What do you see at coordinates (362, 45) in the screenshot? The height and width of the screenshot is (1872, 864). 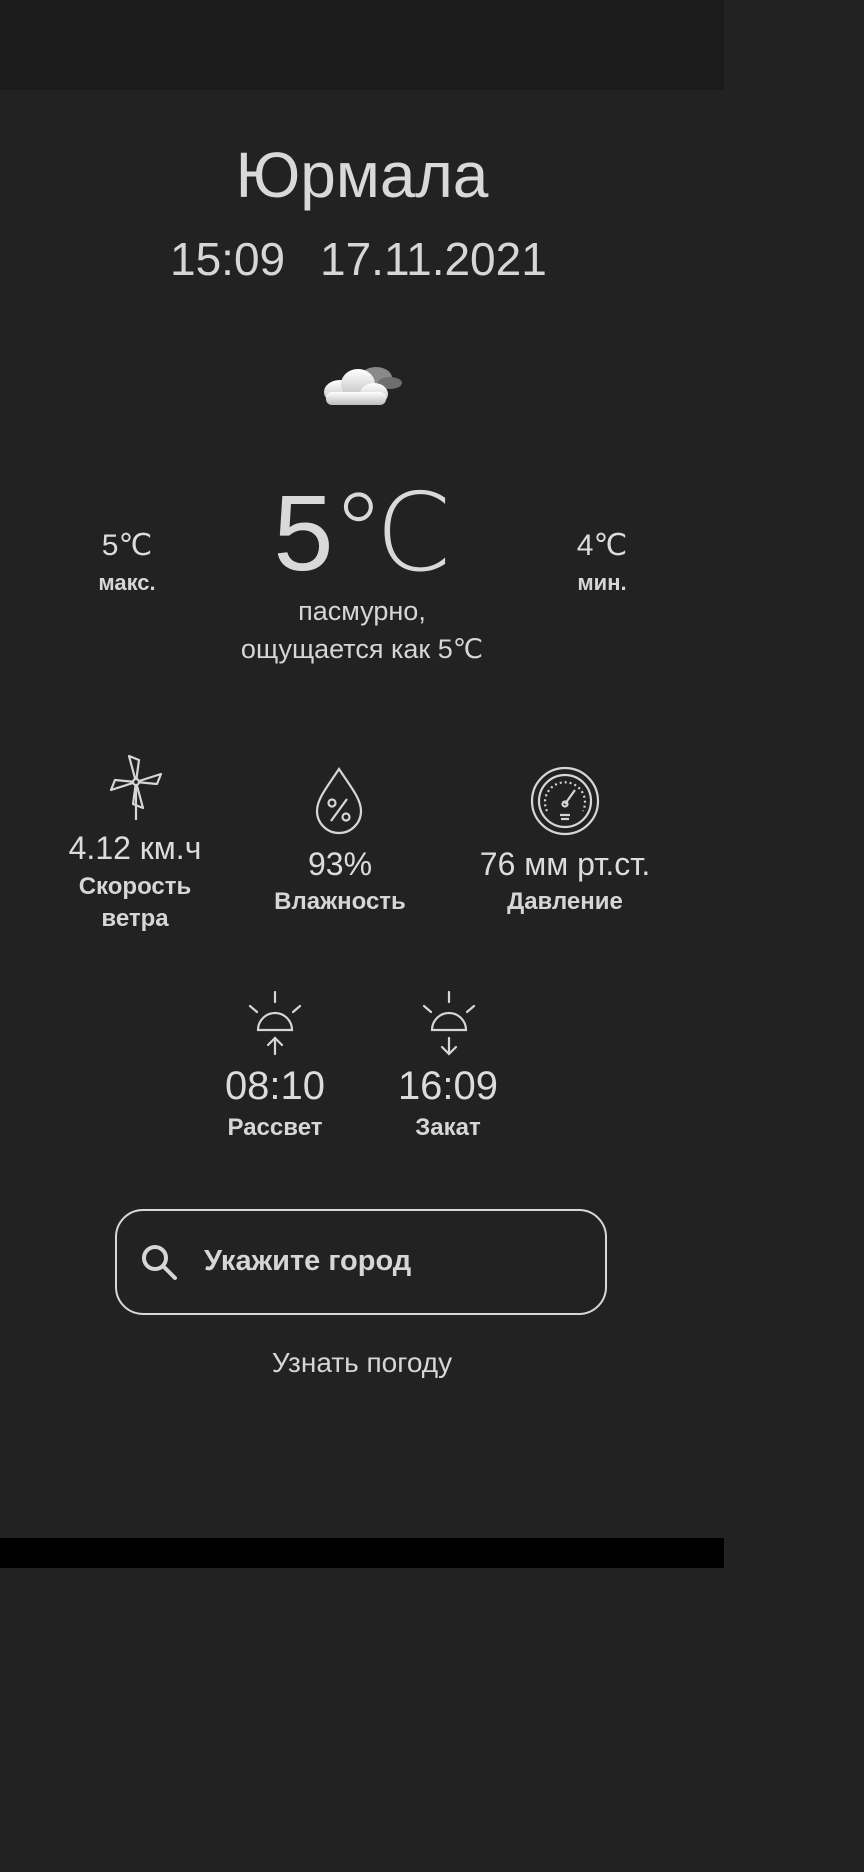 I see `status-bar` at bounding box center [362, 45].